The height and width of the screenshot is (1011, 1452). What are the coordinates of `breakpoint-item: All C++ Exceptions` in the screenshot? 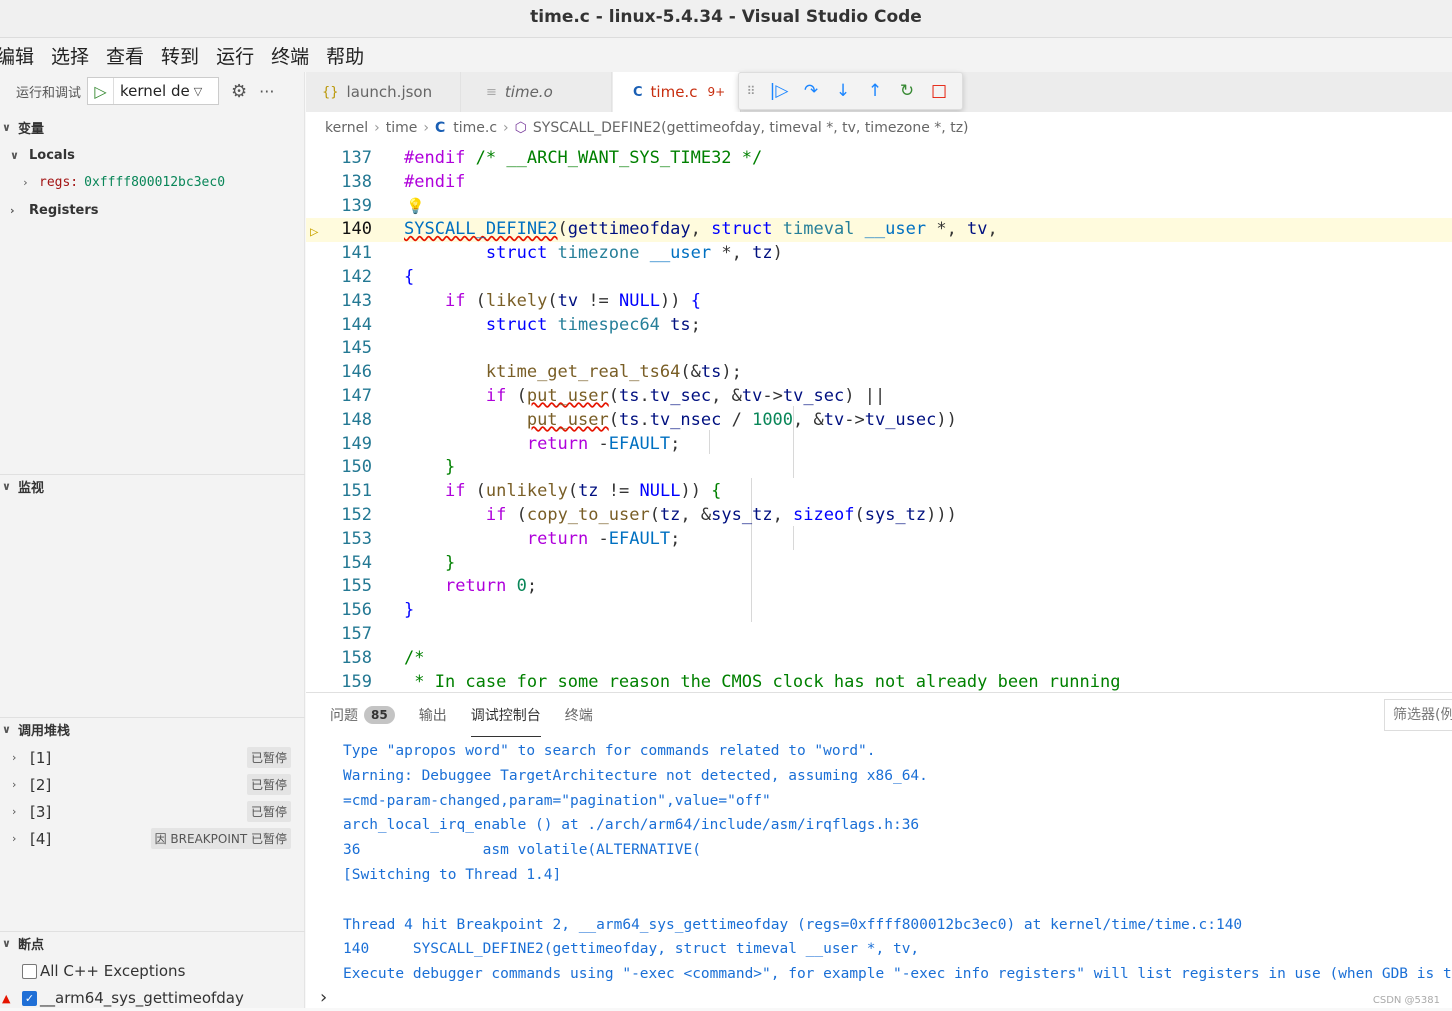 It's located at (152, 971).